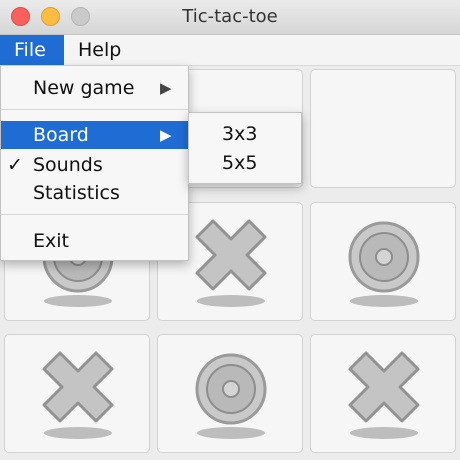 The width and height of the screenshot is (460, 460). Describe the element at coordinates (15, 165) in the screenshot. I see `checkmark-icon: ✓` at that location.